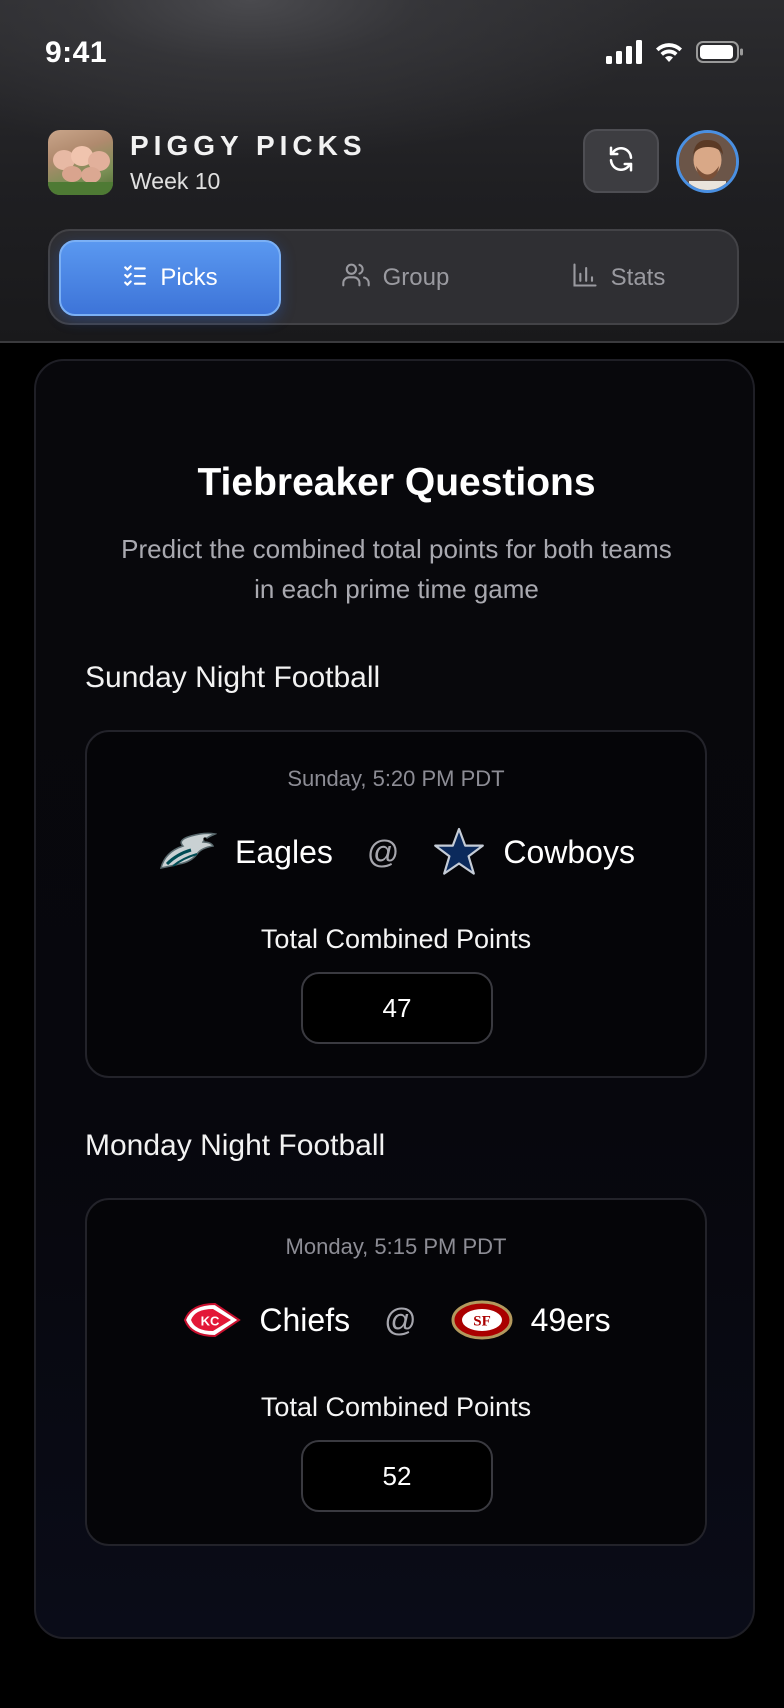 The image size is (784, 1708). Describe the element at coordinates (396, 482) in the screenshot. I see `tiebreaker-title: Tiebreaker Questions` at that location.